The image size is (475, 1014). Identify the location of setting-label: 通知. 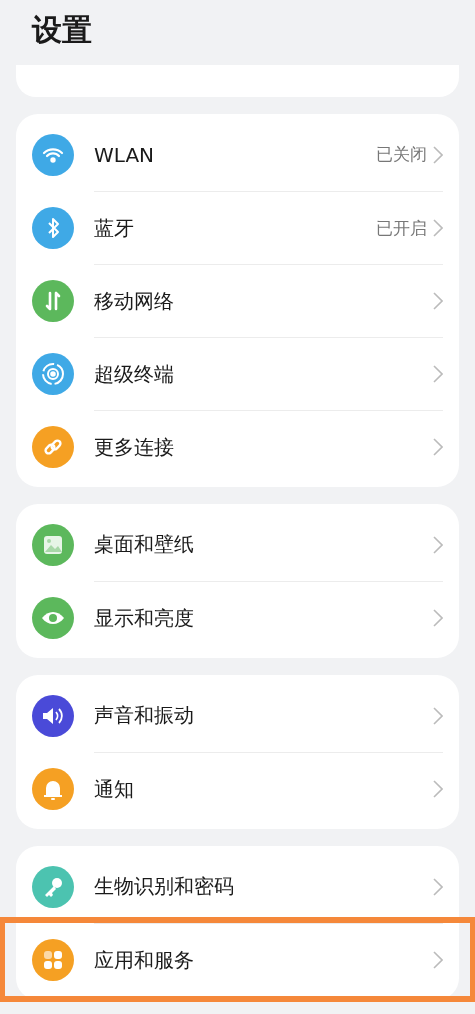
(114, 789).